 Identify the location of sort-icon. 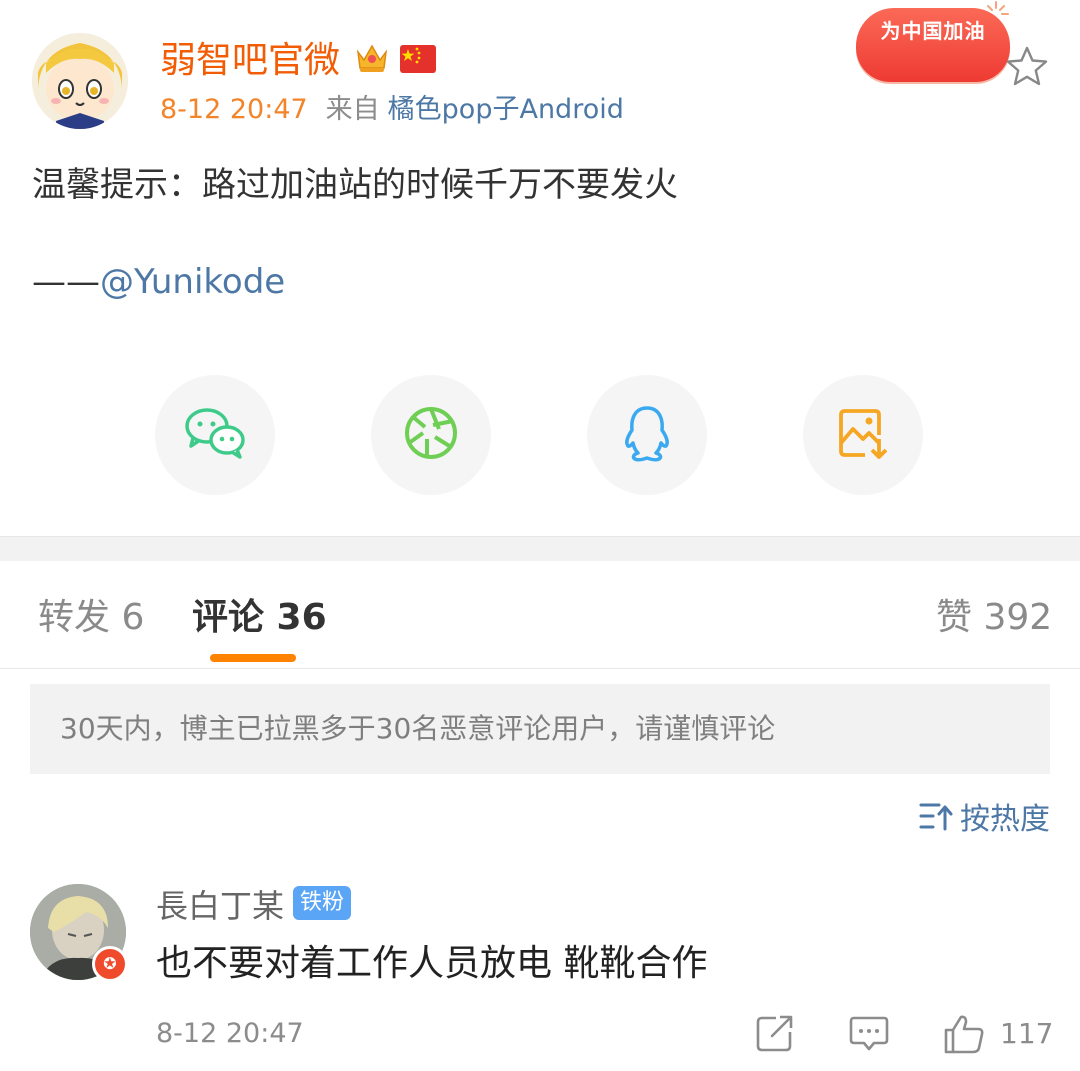
(936, 816).